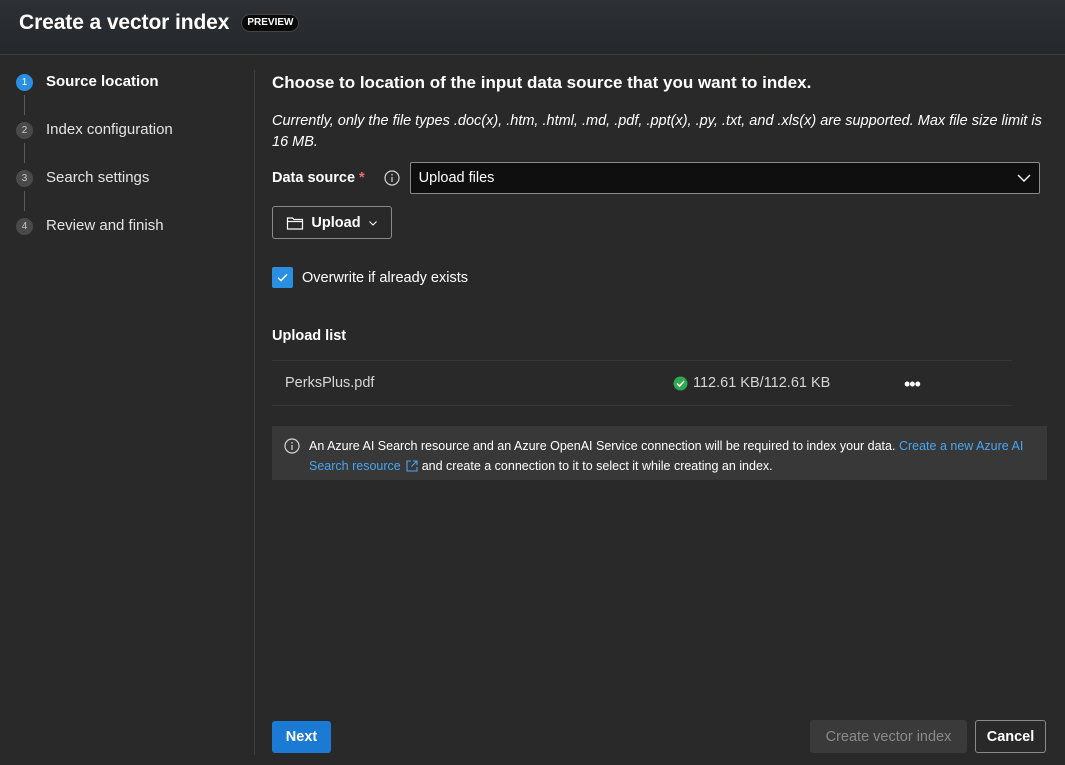  I want to click on cancel-button: Cancel, so click(1010, 736).